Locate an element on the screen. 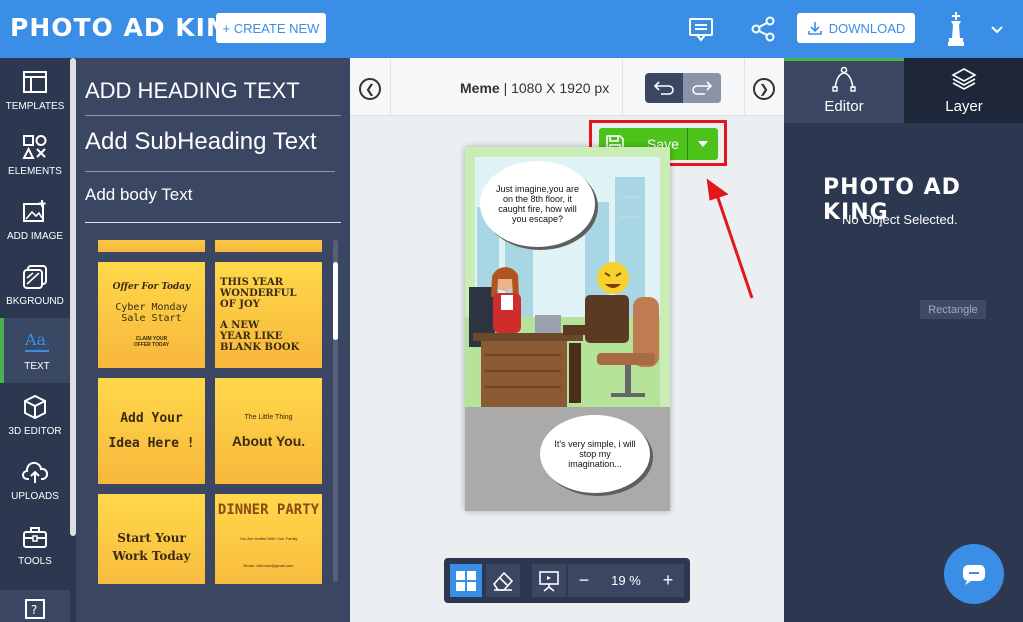 The image size is (1023, 622). tab-layer: Layer is located at coordinates (963, 90).